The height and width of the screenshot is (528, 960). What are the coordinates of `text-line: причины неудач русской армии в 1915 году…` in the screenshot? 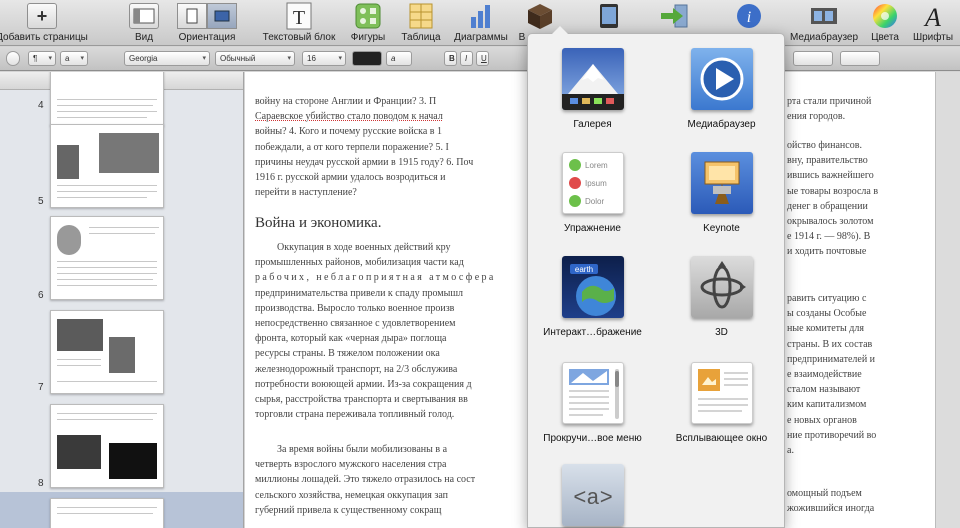 It's located at (364, 162).